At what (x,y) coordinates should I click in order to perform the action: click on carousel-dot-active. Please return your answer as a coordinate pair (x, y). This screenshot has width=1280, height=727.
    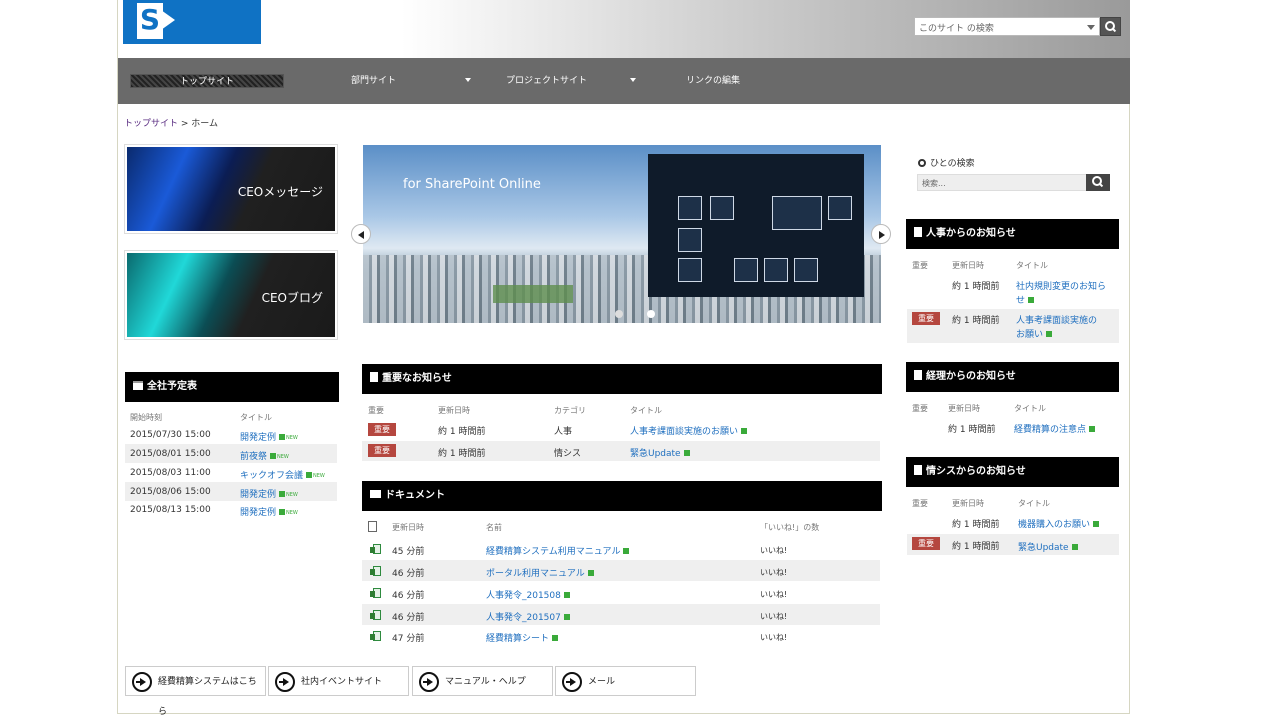
    Looking at the image, I should click on (651, 314).